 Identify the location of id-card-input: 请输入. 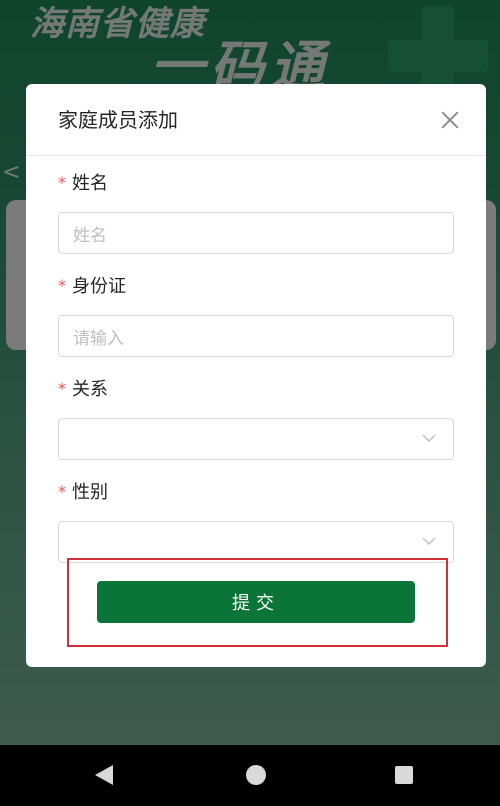
(256, 336).